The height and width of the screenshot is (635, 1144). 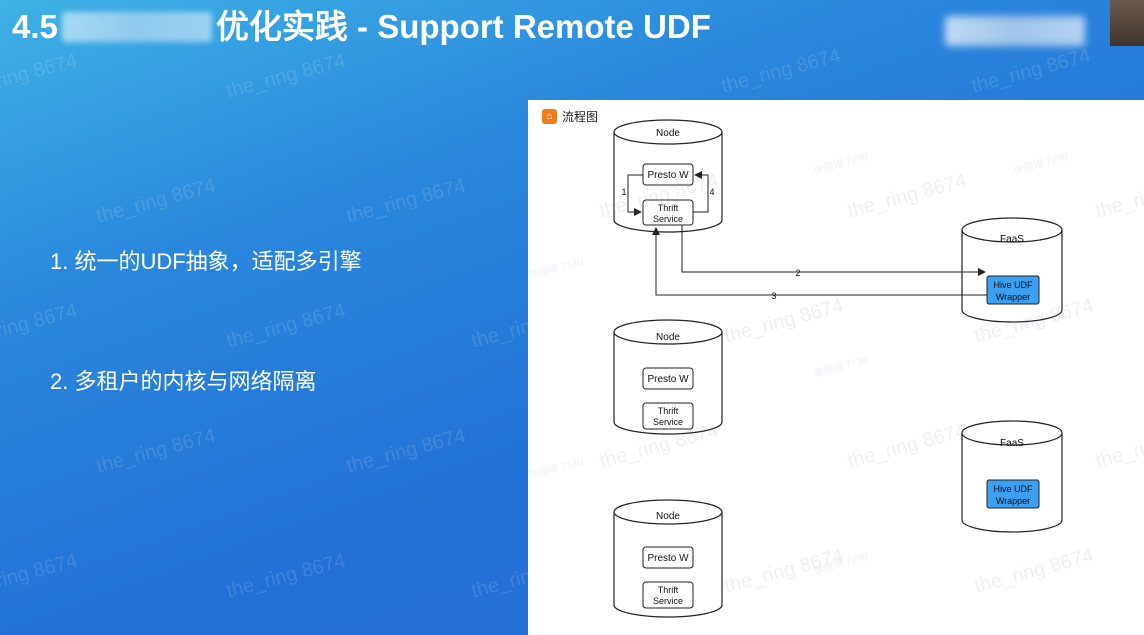 What do you see at coordinates (35, 26) in the screenshot?
I see `title-prefix: 4.5` at bounding box center [35, 26].